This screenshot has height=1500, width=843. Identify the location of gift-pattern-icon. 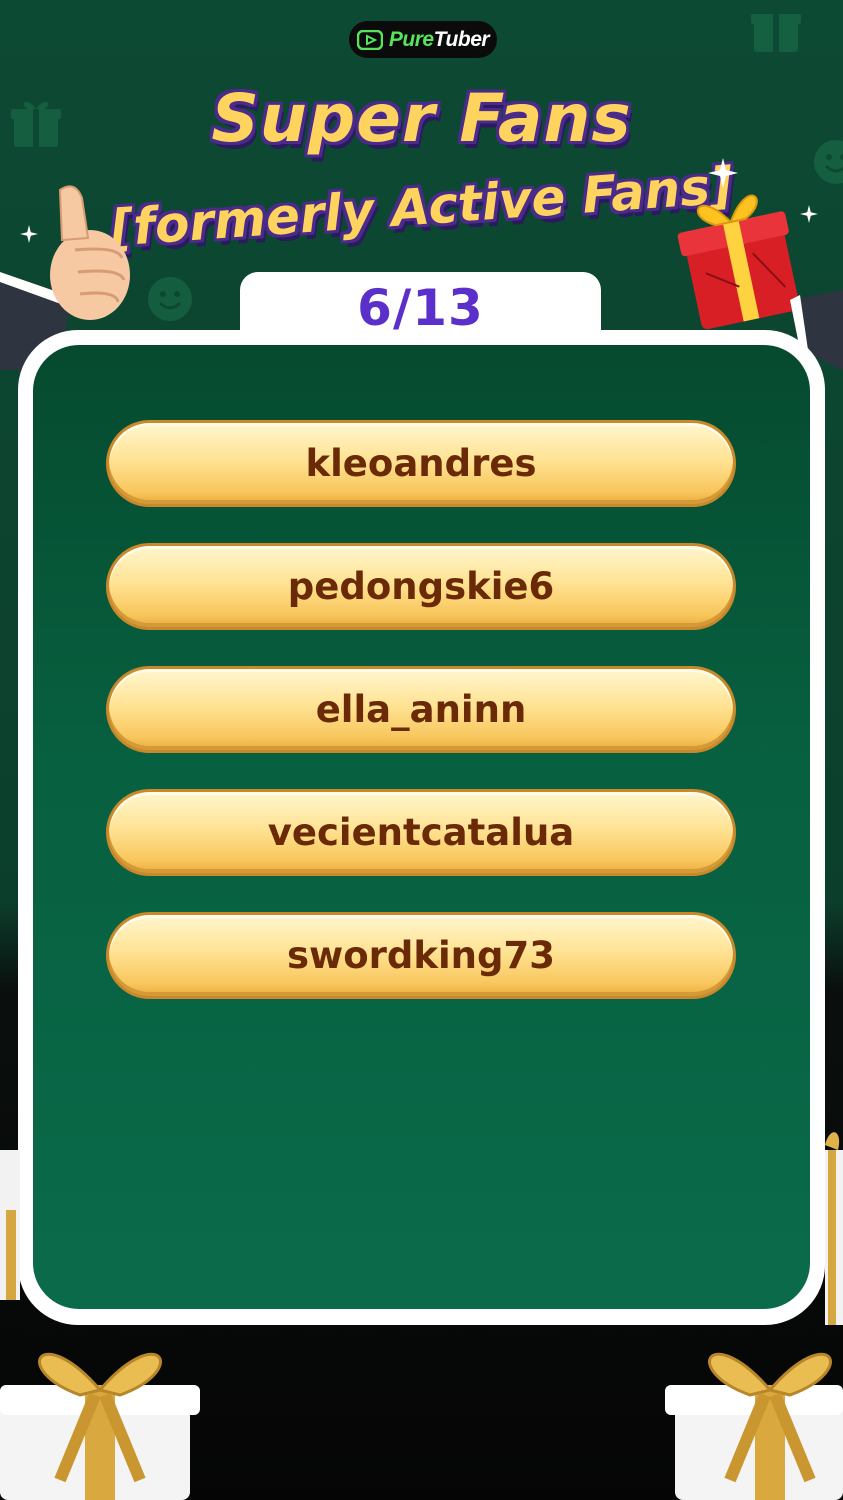
(776, 28).